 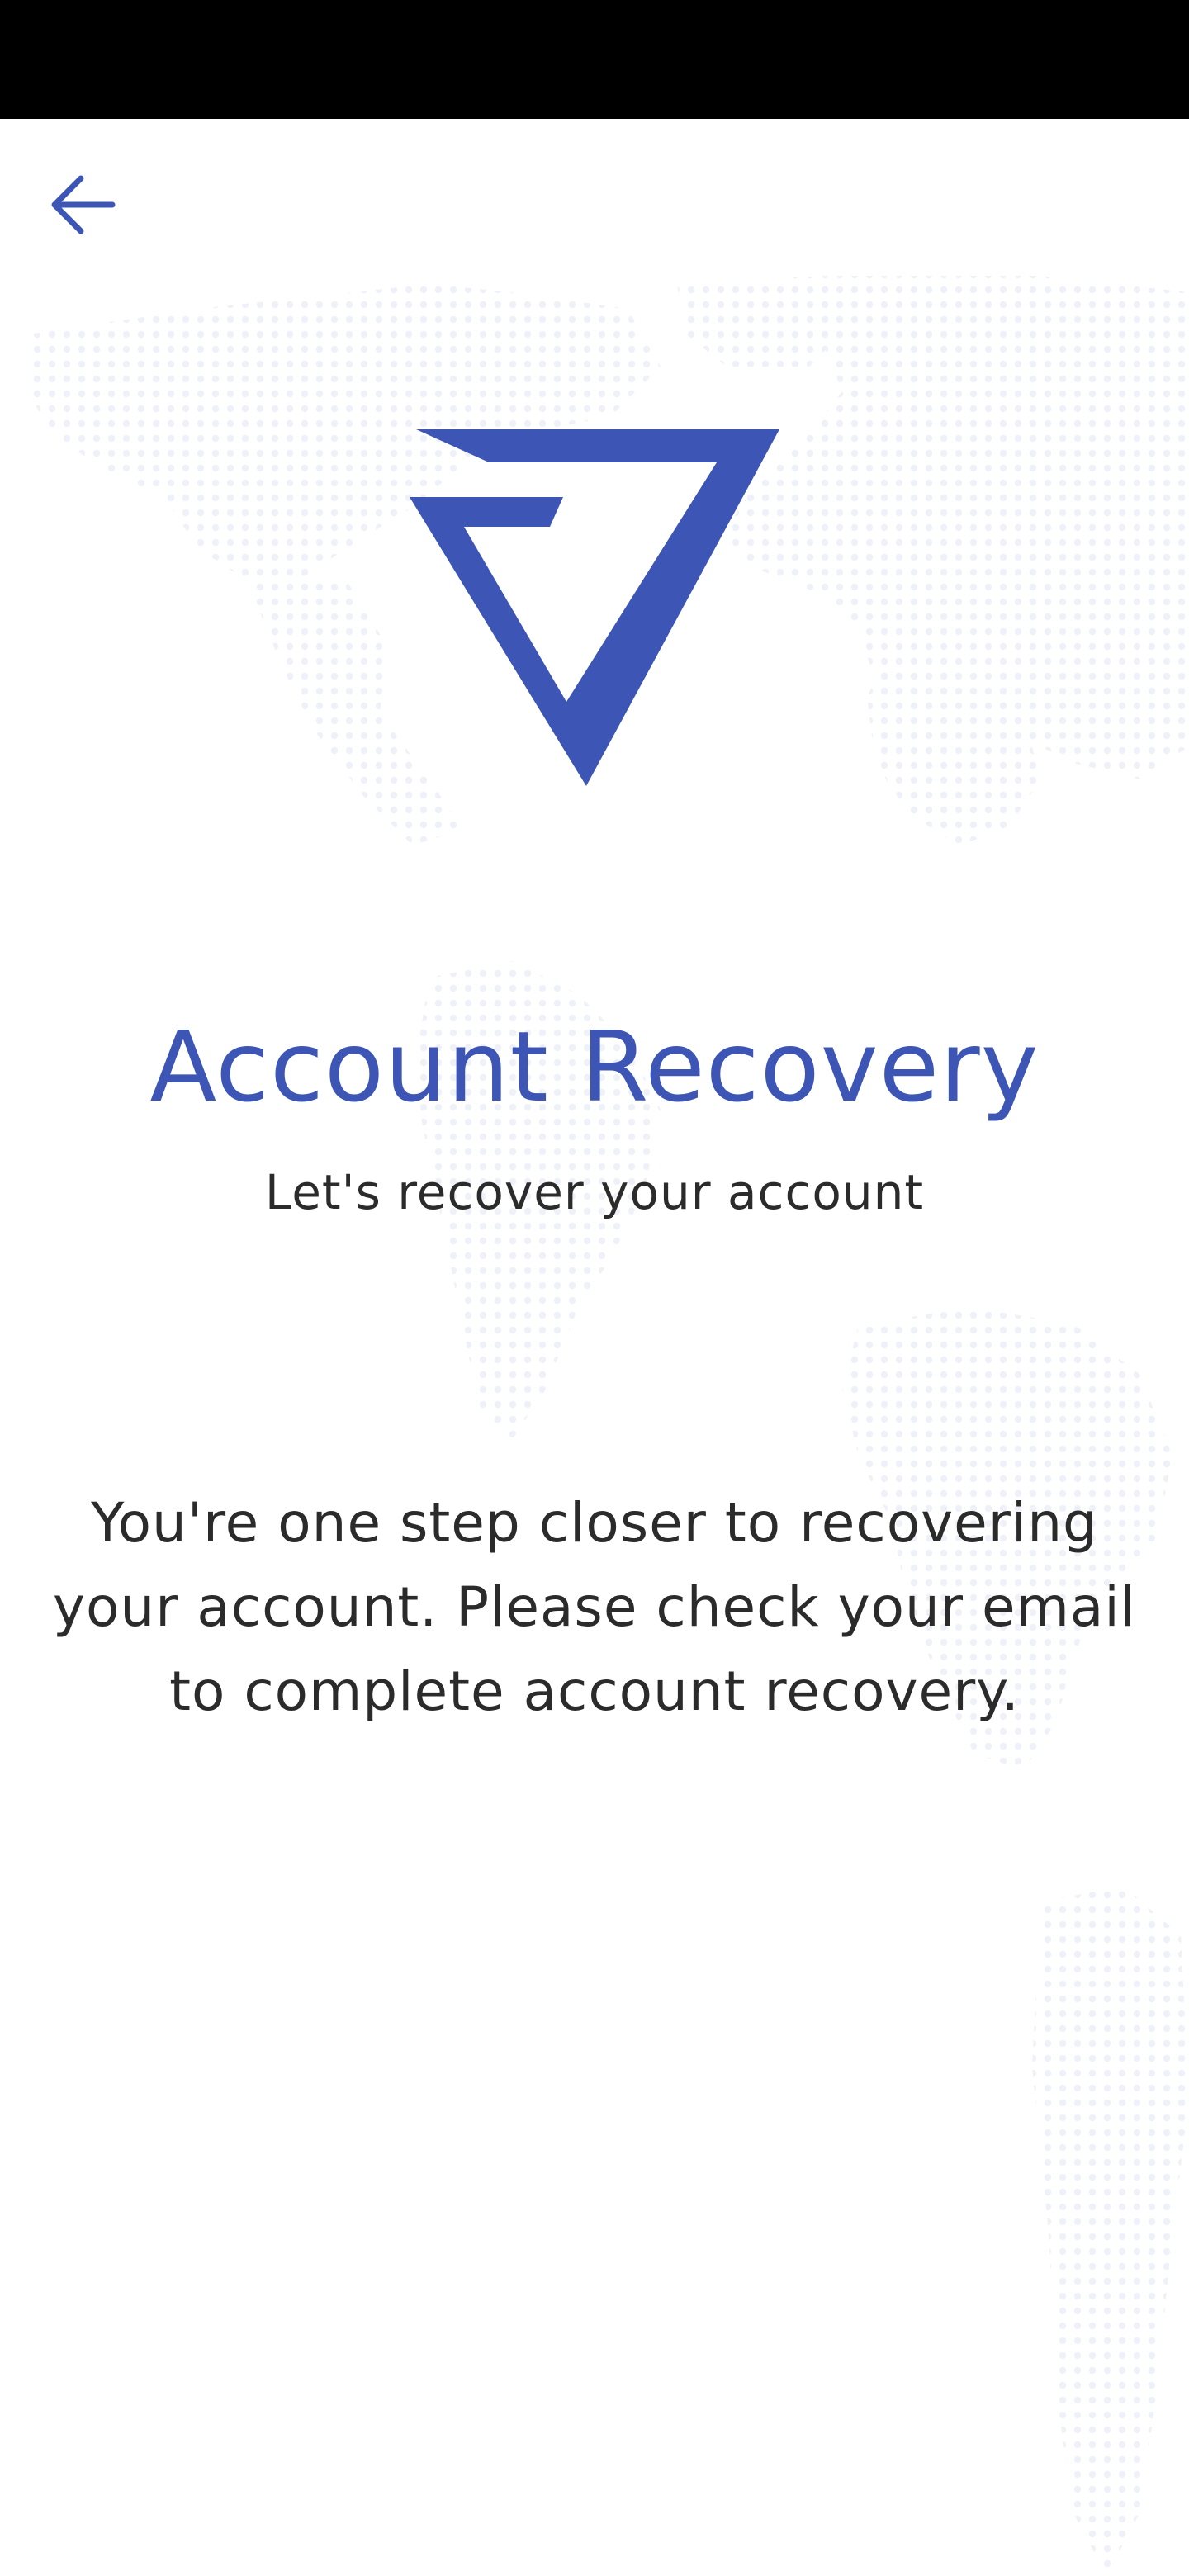 I want to click on triangle-logo-icon, so click(x=594, y=607).